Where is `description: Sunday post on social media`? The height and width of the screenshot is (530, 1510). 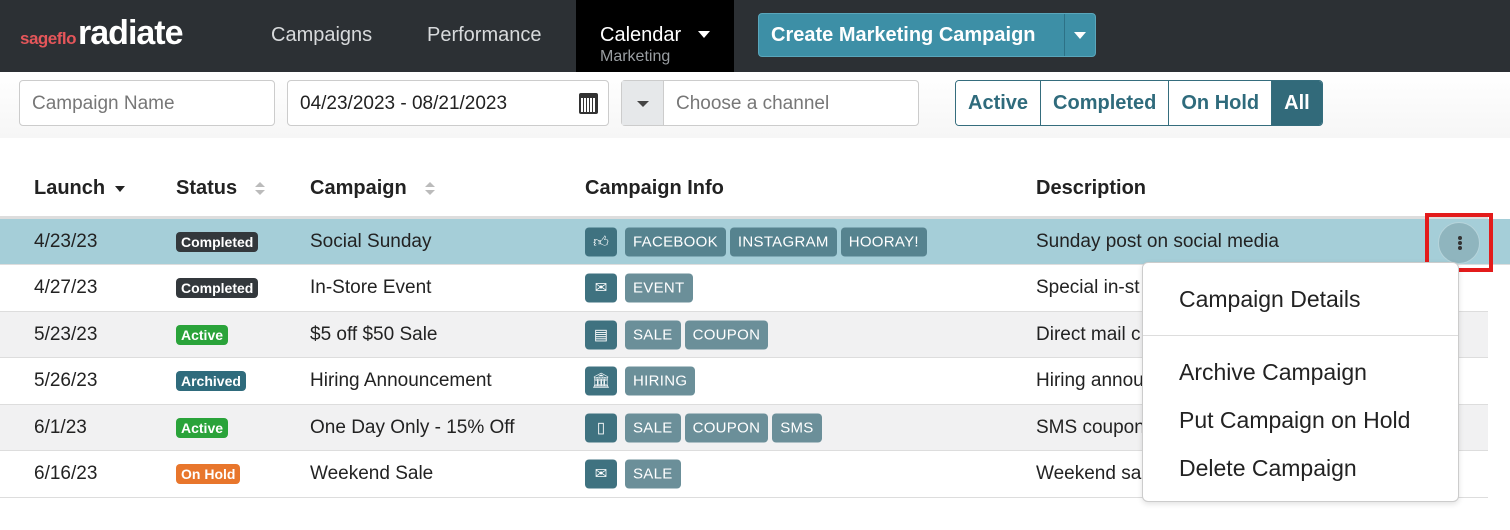 description: Sunday post on social media is located at coordinates (1157, 241).